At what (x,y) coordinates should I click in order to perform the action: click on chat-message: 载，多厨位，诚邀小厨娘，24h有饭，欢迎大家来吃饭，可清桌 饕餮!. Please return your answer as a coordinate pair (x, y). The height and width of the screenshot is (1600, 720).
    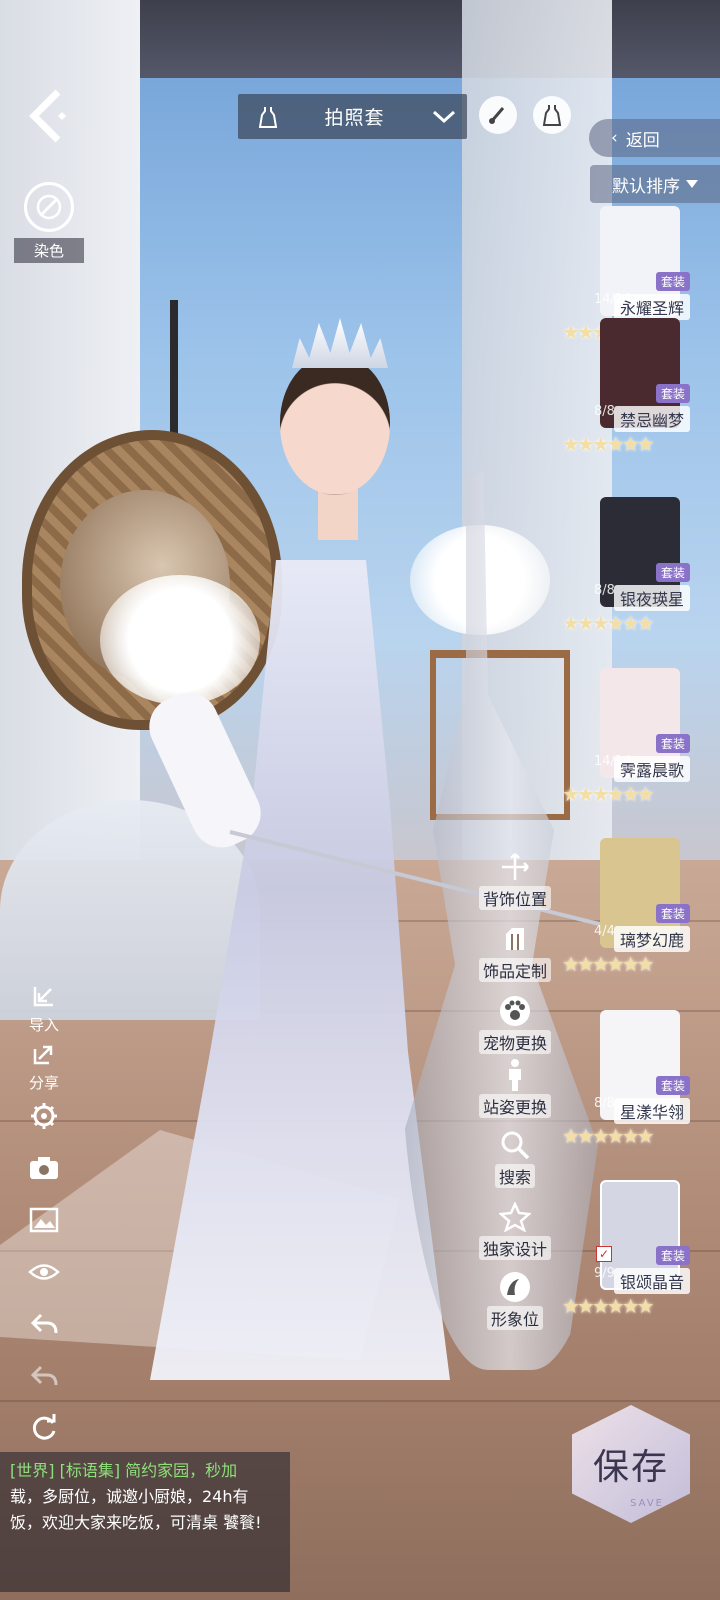
    Looking at the image, I should click on (136, 1509).